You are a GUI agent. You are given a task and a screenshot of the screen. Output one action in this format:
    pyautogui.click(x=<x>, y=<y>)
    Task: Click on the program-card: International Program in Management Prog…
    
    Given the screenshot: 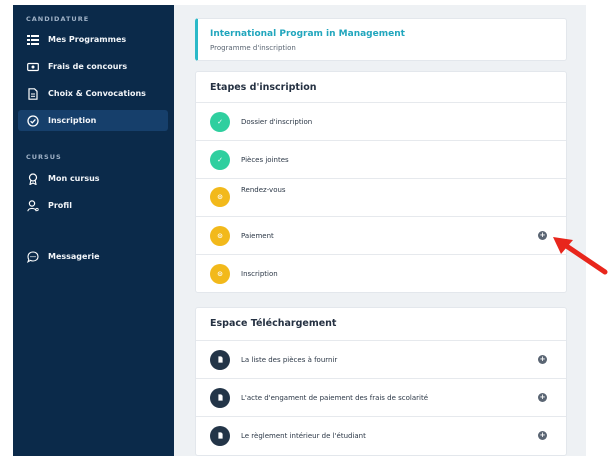 What is the action you would take?
    pyautogui.click(x=381, y=39)
    